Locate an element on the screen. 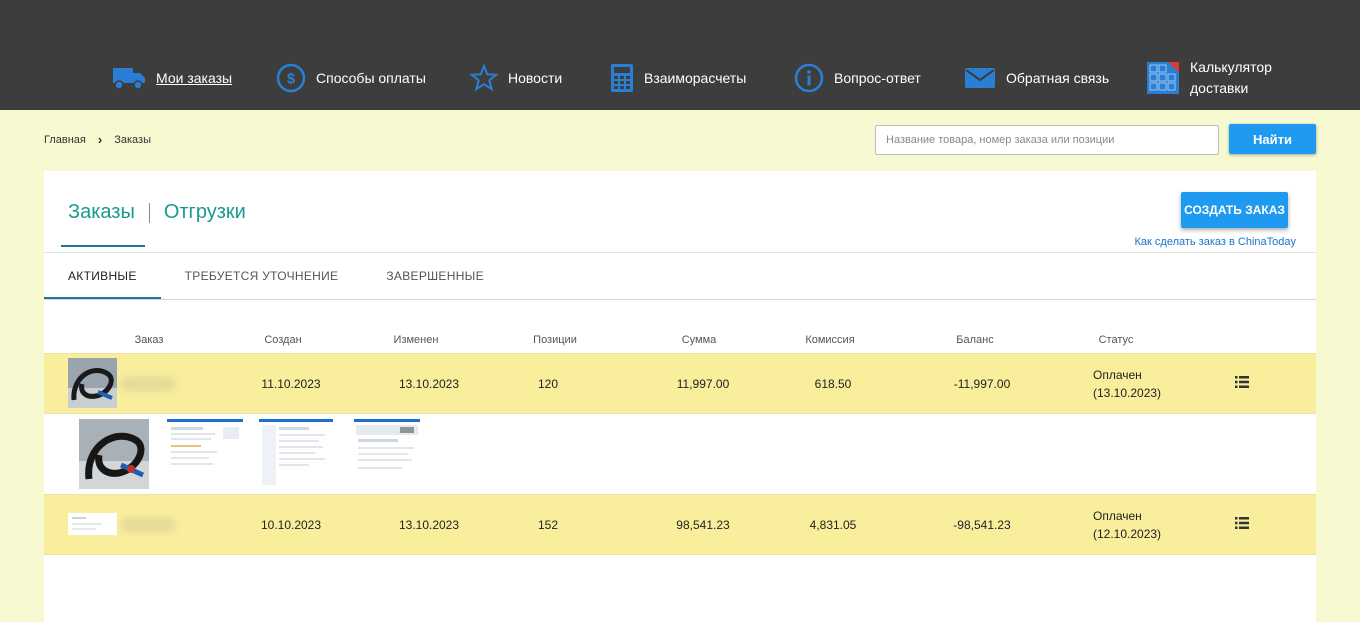 This screenshot has height=622, width=1360. order-created: 10.10.2023 is located at coordinates (291, 525).